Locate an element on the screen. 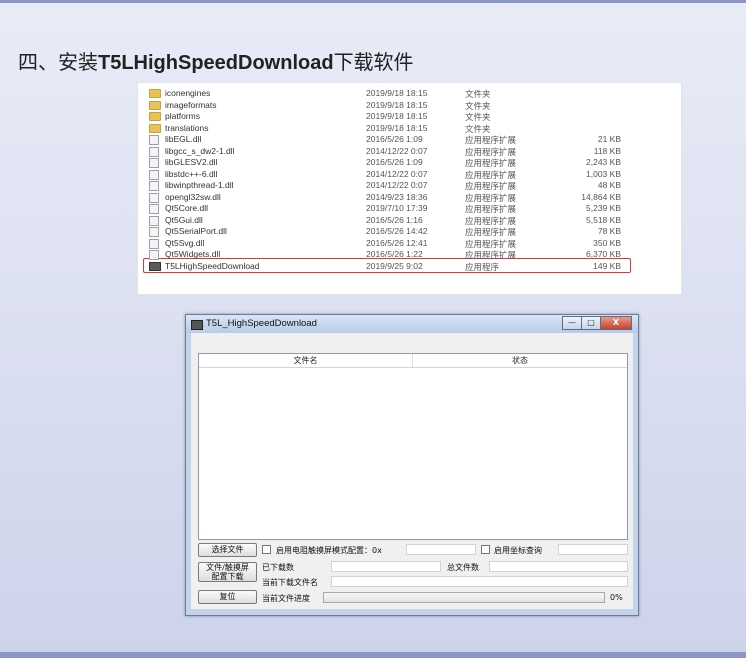 Image resolution: width=746 pixels, height=658 pixels. file-size: 350 KB is located at coordinates (607, 242).